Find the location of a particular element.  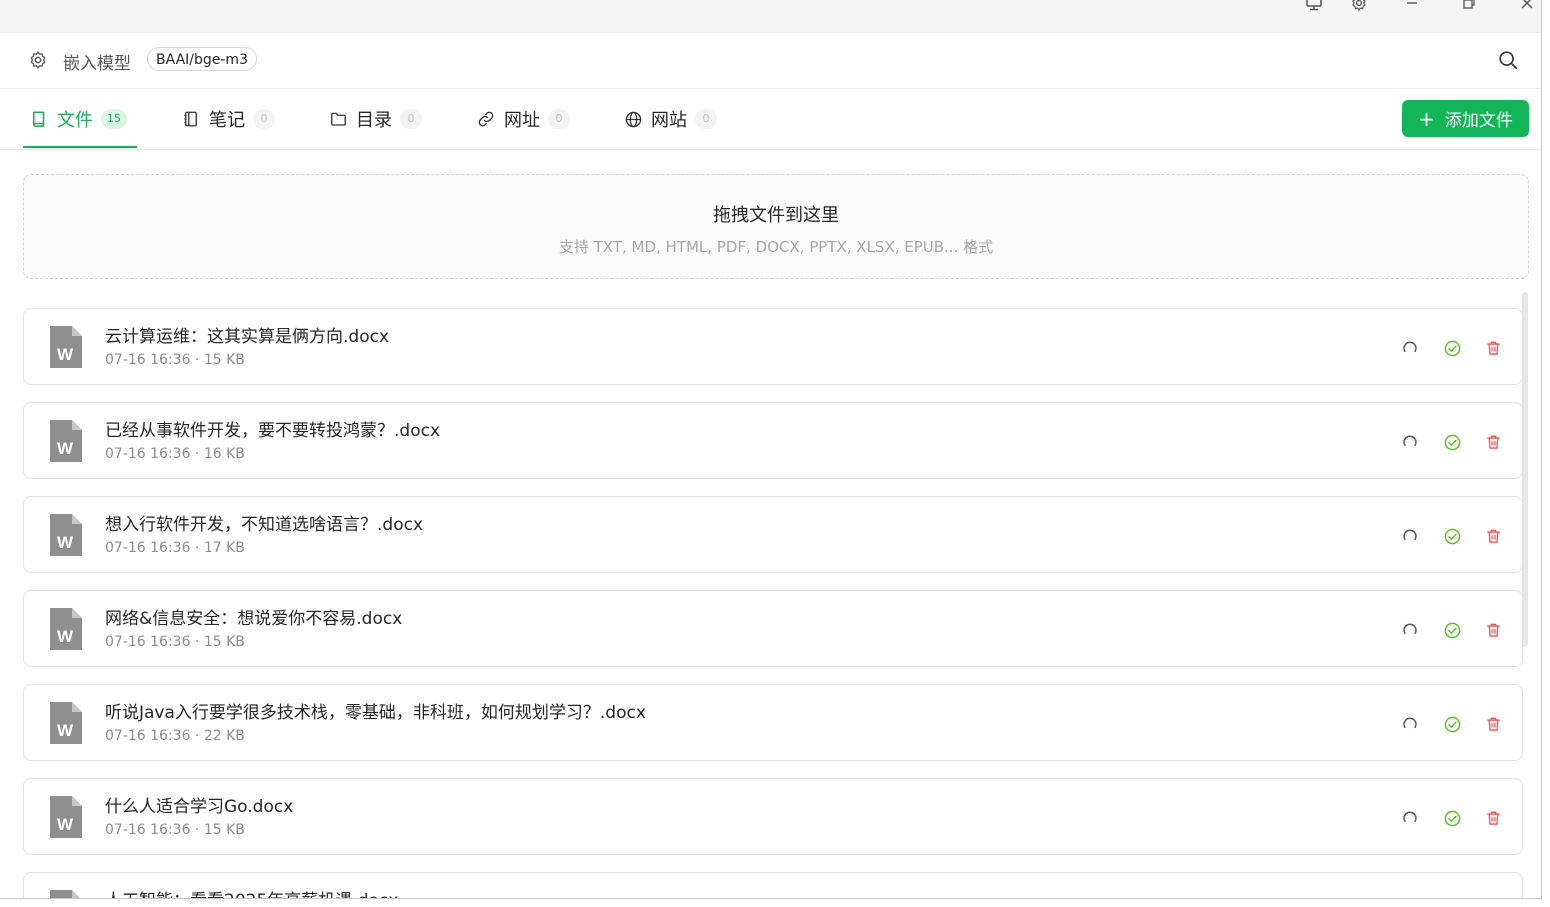

tab-directory-count: 0 is located at coordinates (411, 119).